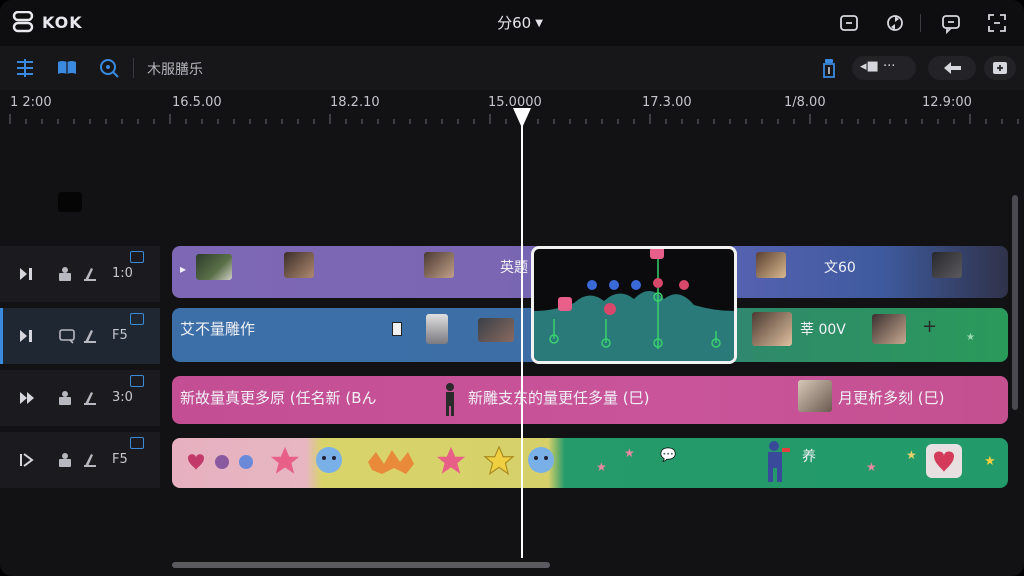 Image resolution: width=1024 pixels, height=576 pixels. Describe the element at coordinates (67, 68) in the screenshot. I see `book-icon` at that location.